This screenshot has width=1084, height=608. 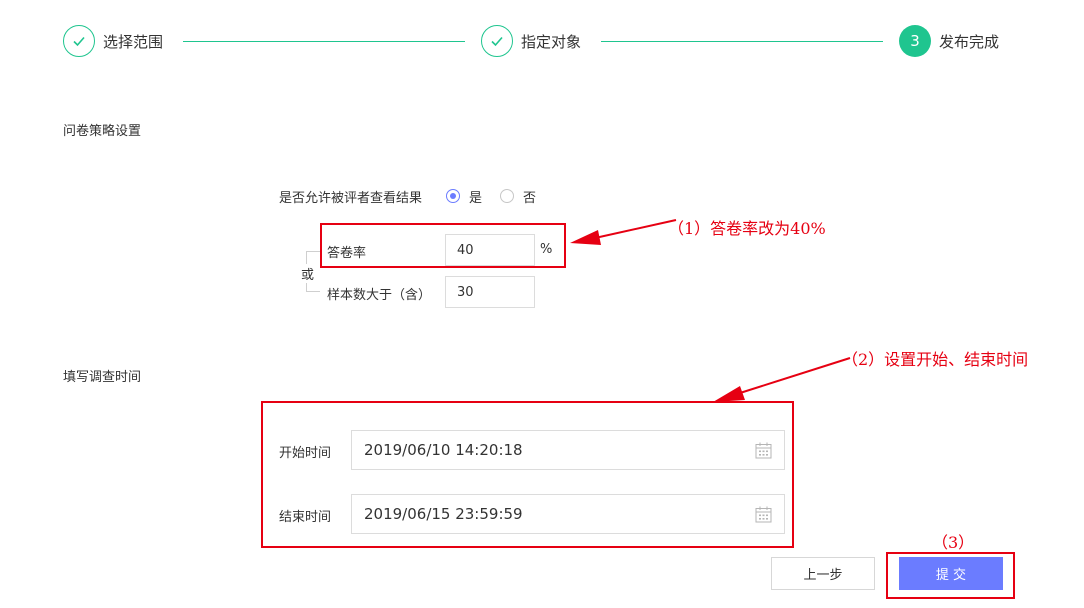 What do you see at coordinates (953, 542) in the screenshot?
I see `annotation-note-3: （3）` at bounding box center [953, 542].